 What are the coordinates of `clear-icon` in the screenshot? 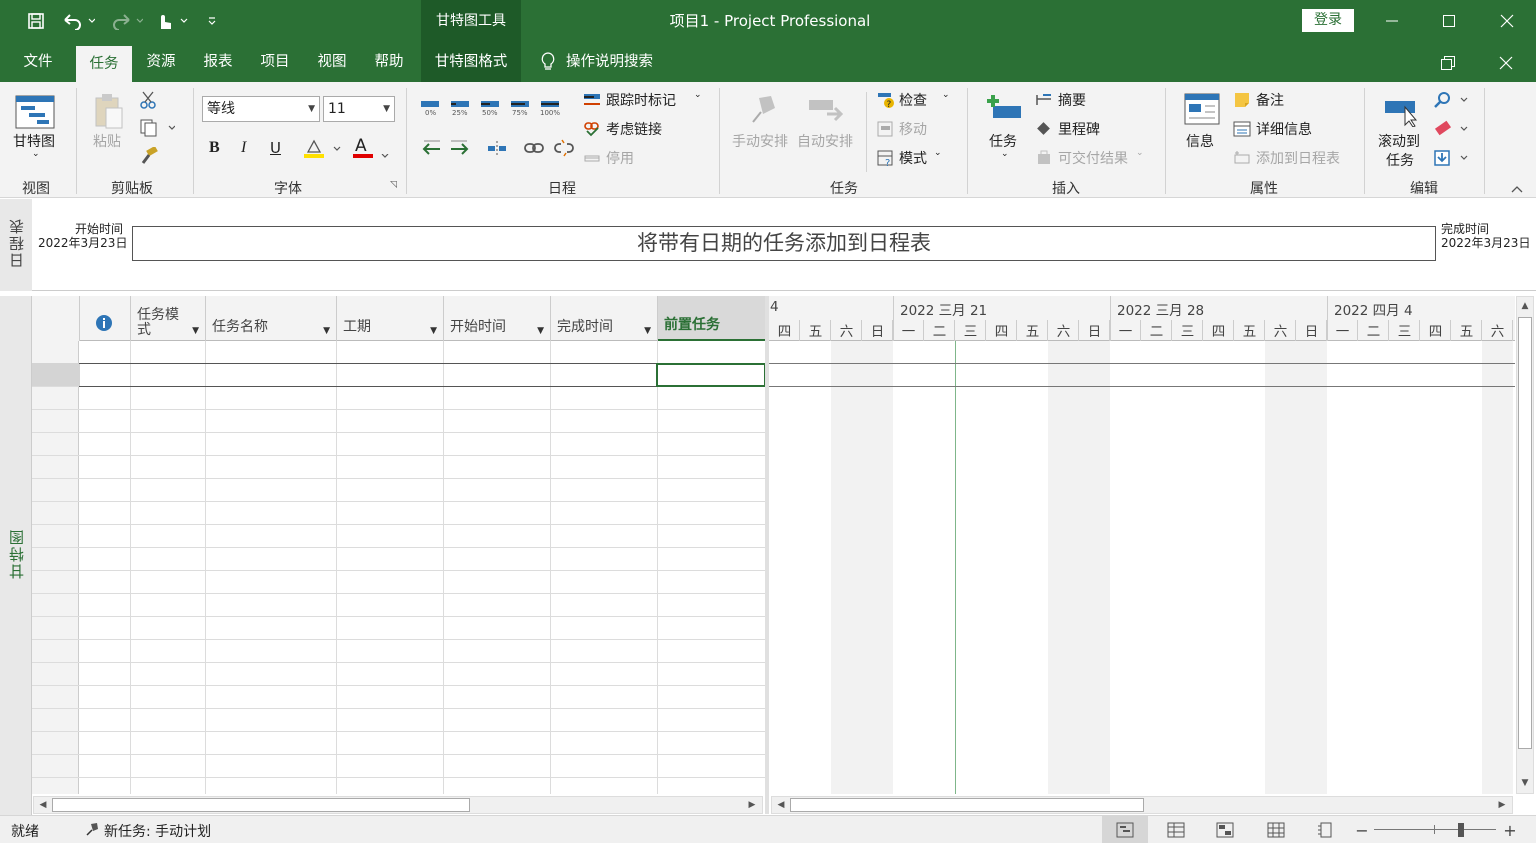 It's located at (1452, 129).